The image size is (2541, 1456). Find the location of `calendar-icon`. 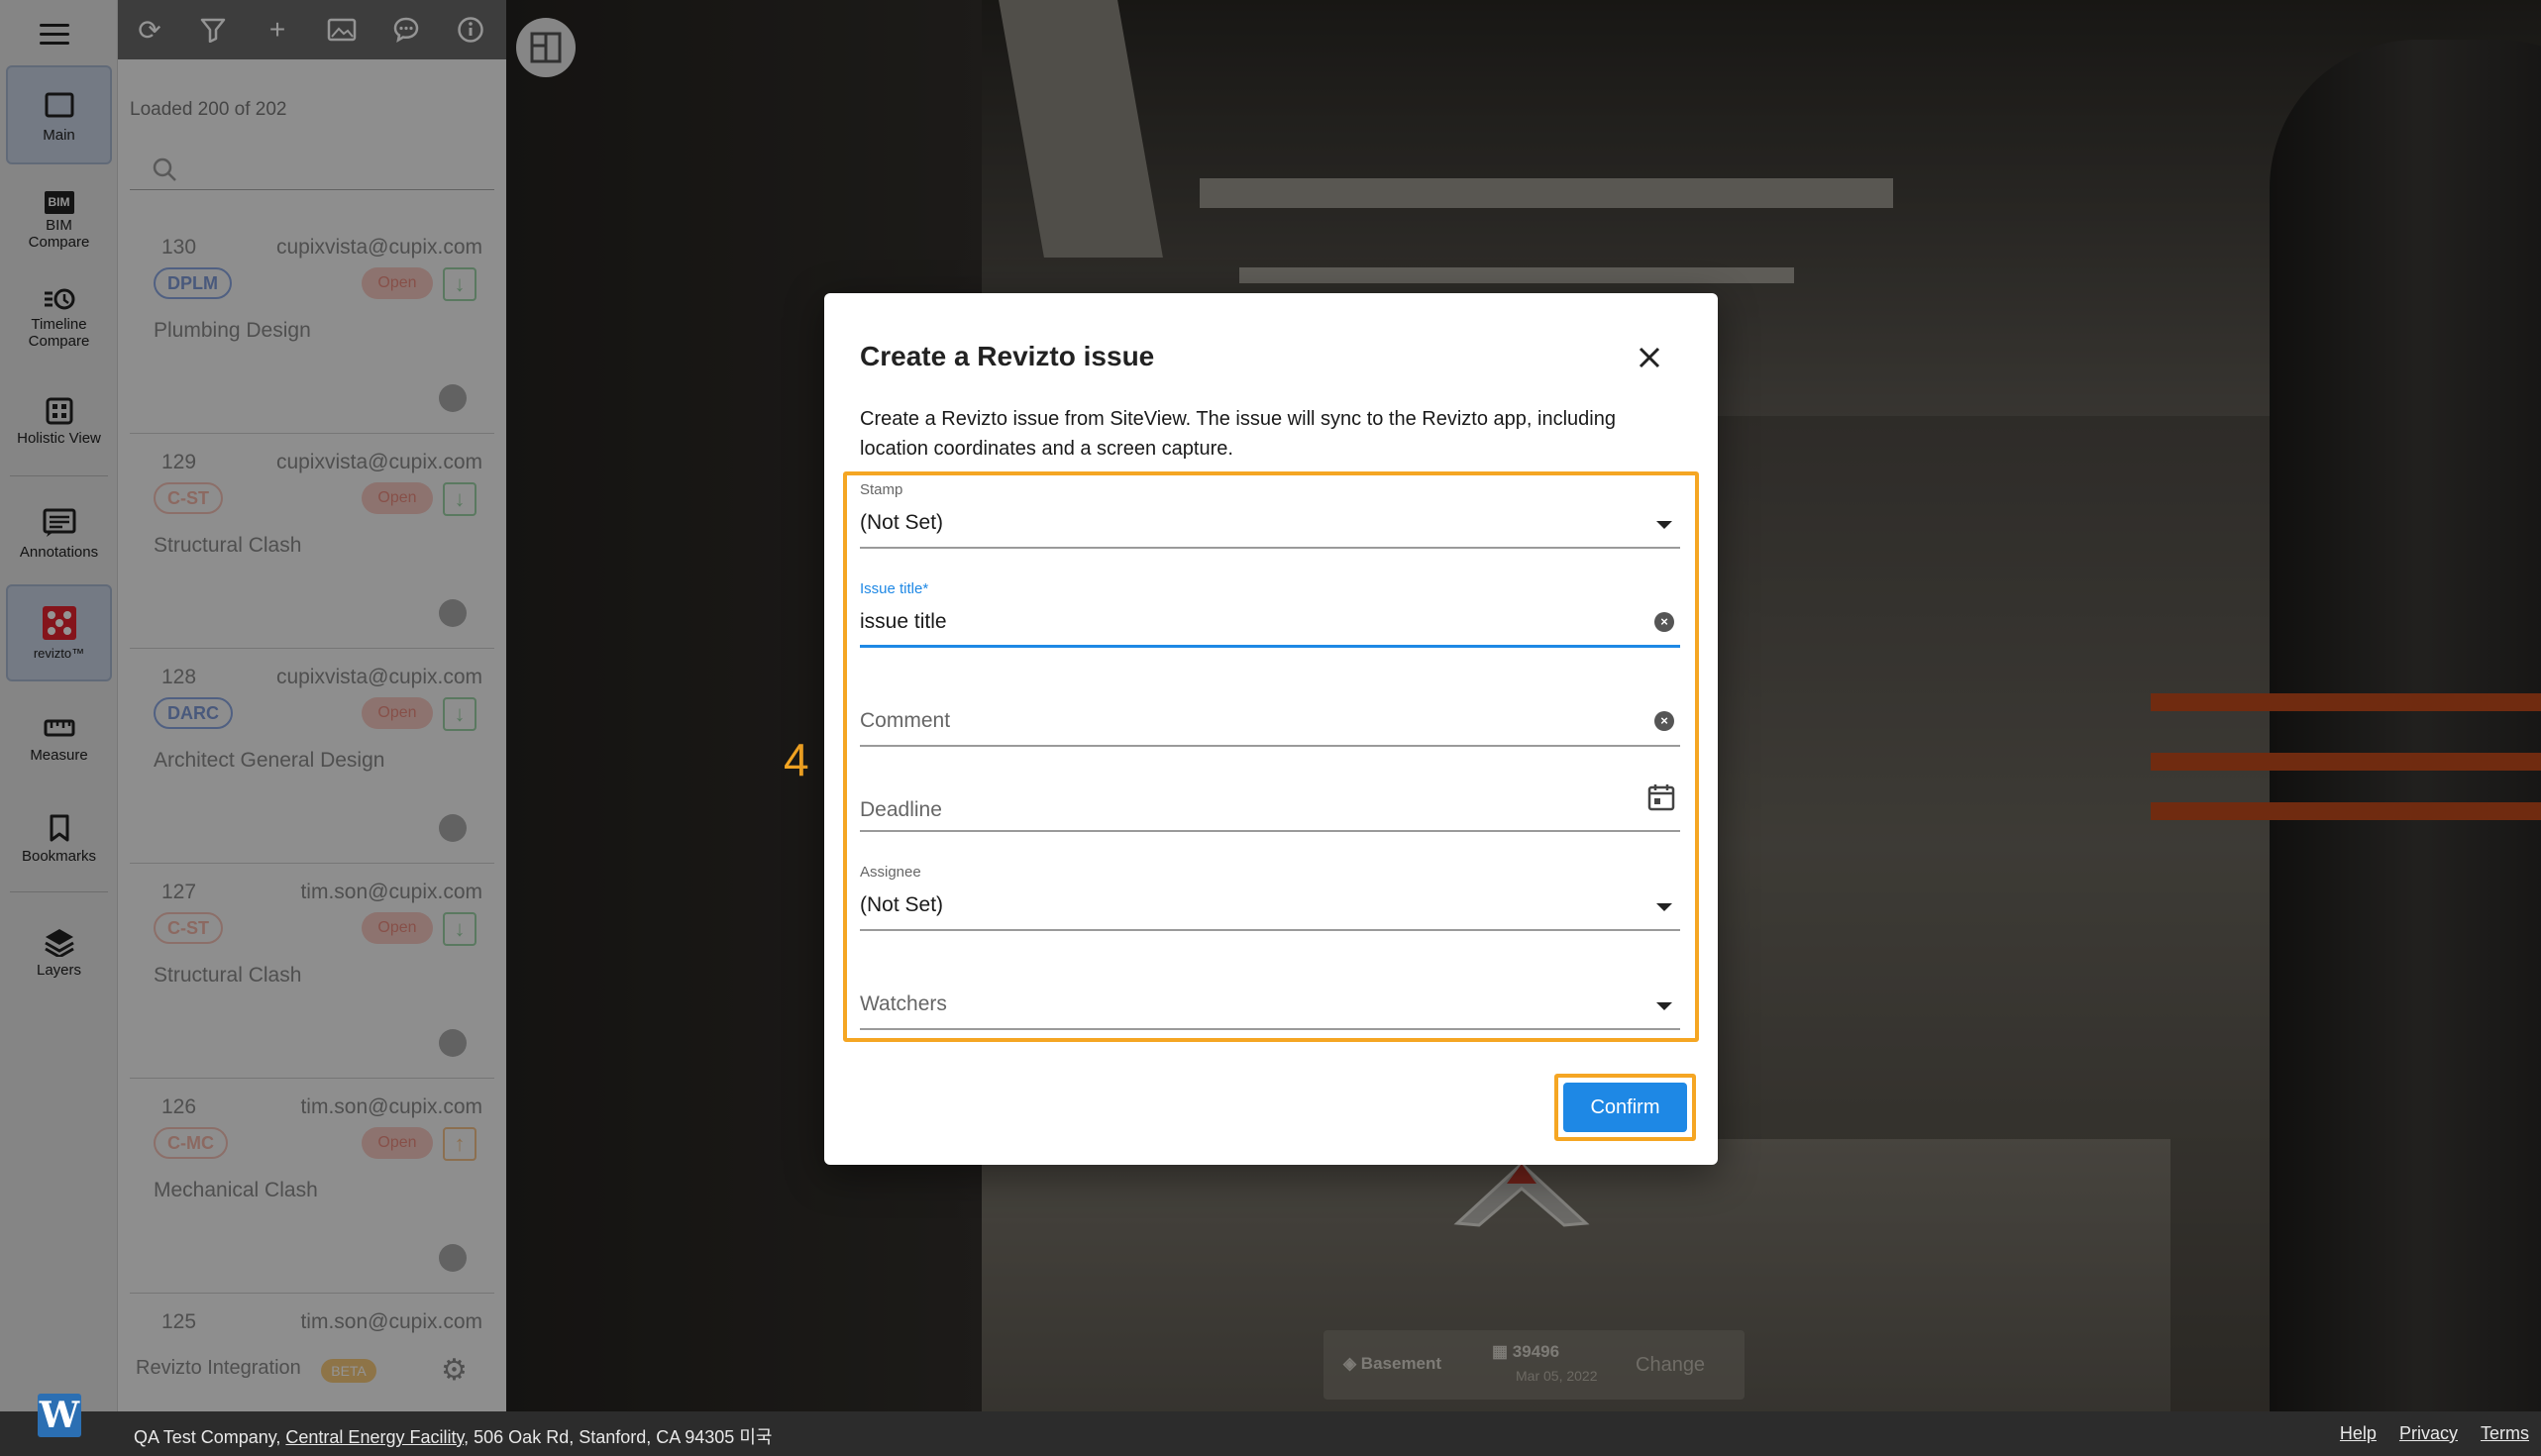

calendar-icon is located at coordinates (1661, 797).